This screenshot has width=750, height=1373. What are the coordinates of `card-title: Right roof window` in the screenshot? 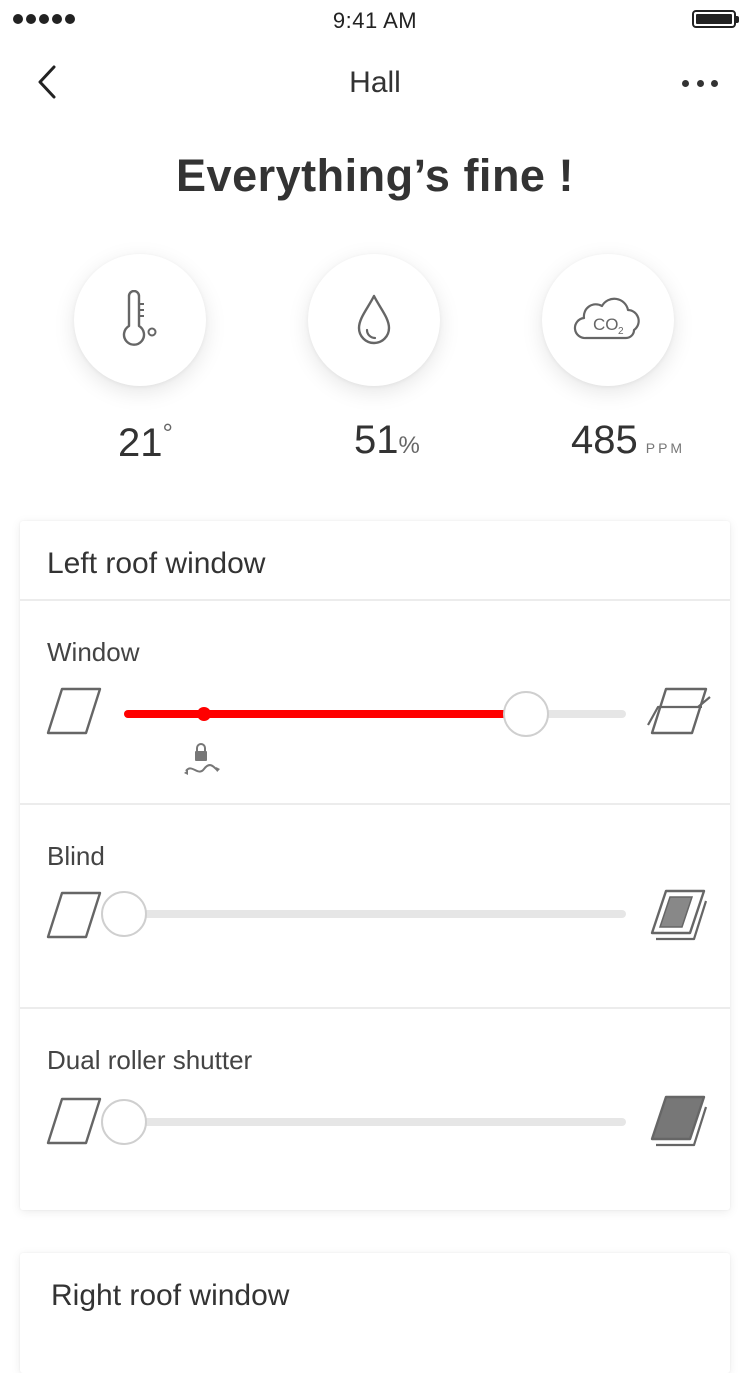 It's located at (170, 1295).